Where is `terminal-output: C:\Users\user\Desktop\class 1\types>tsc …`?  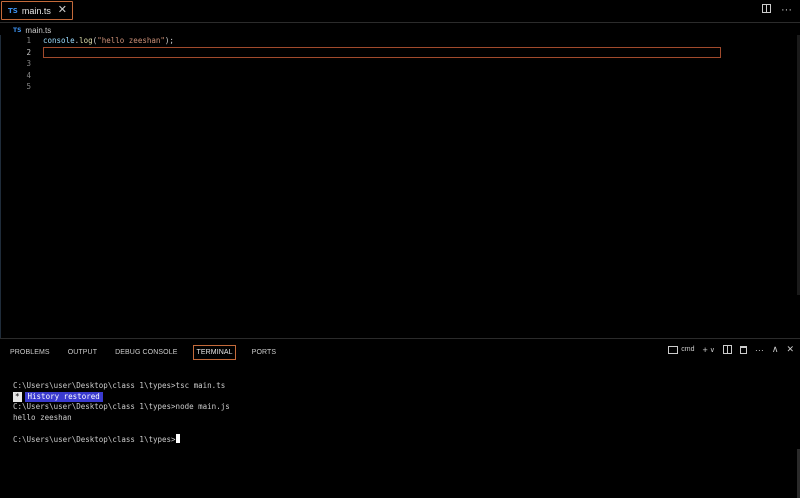
terminal-output: C:\Users\user\Desktop\class 1\types>tsc … is located at coordinates (401, 412).